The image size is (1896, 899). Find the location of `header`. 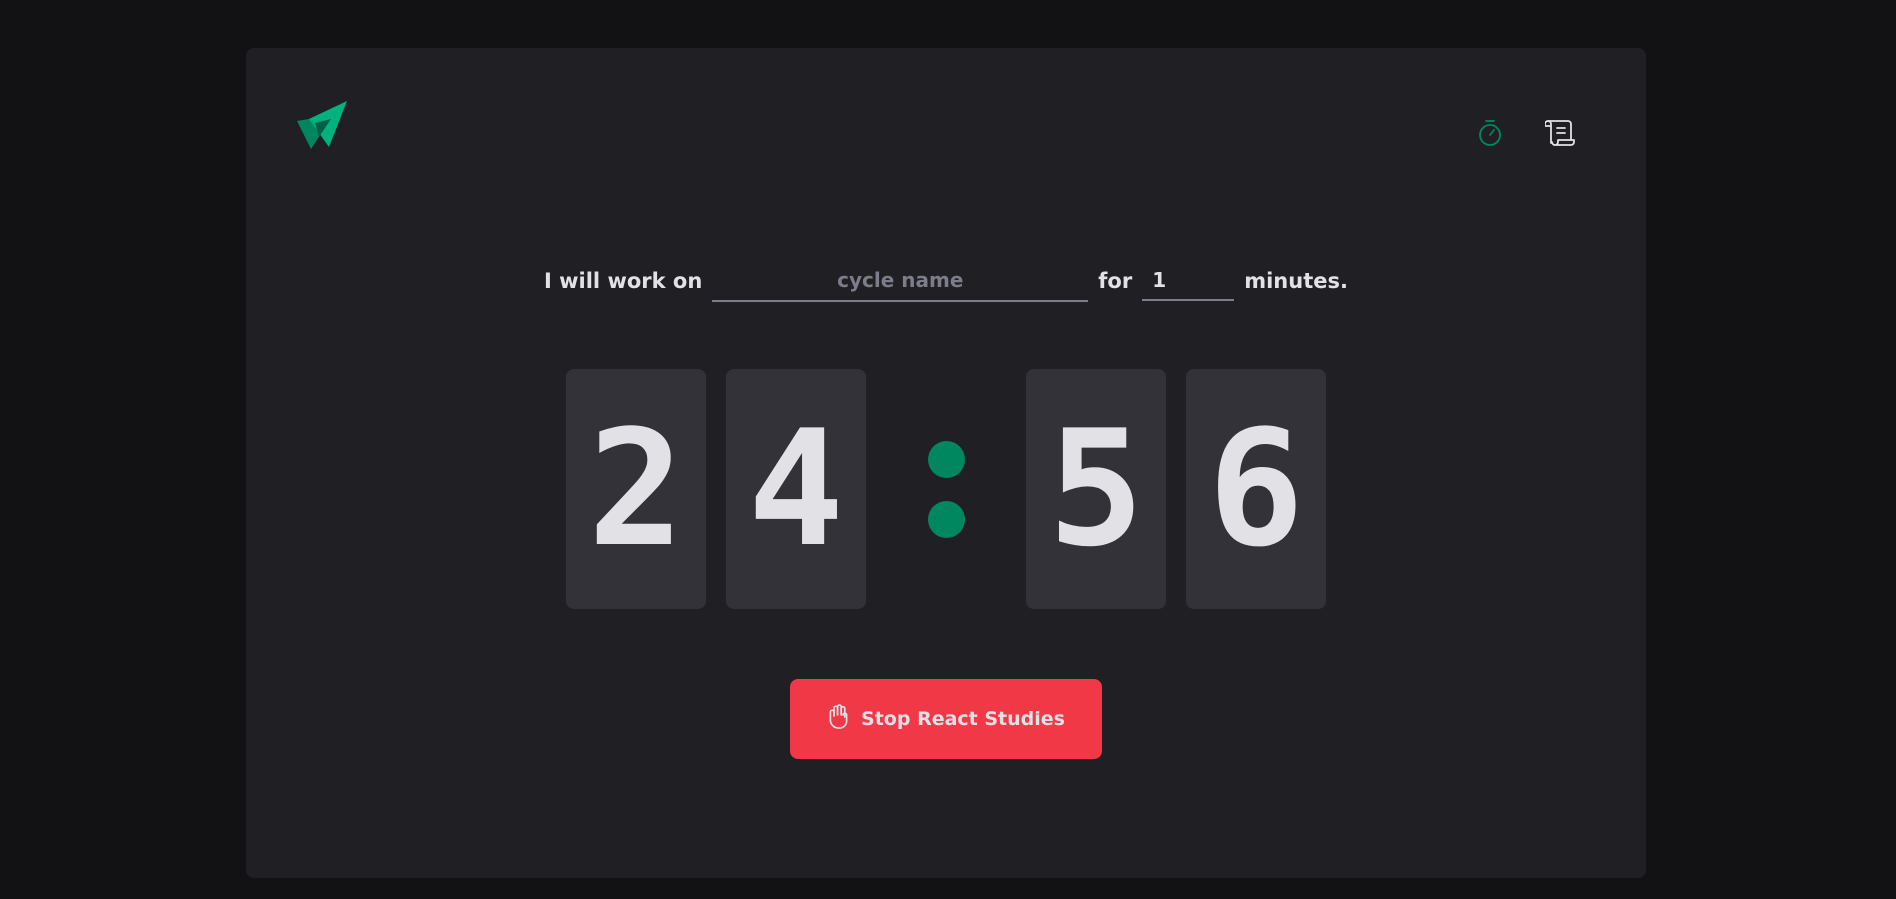

header is located at coordinates (946, 128).